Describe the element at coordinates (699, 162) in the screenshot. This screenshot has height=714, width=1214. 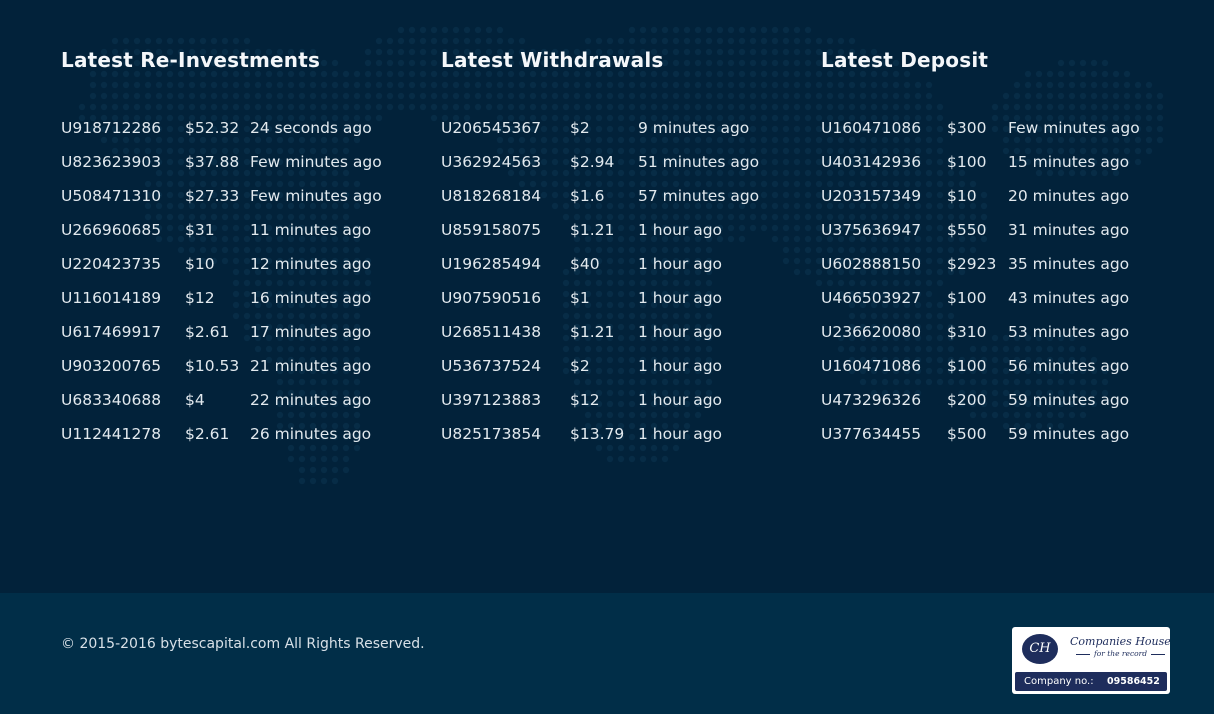
I see `time-ago: 51 minutes ago` at that location.